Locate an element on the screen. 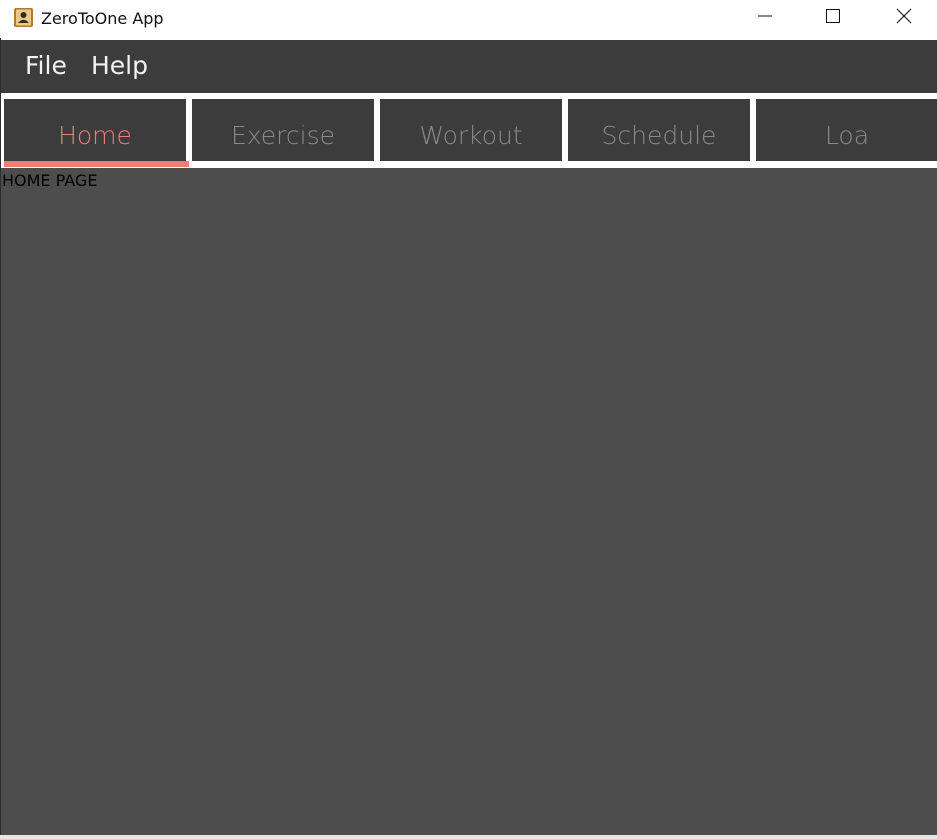  window-title: ZeroToOne App is located at coordinates (102, 18).